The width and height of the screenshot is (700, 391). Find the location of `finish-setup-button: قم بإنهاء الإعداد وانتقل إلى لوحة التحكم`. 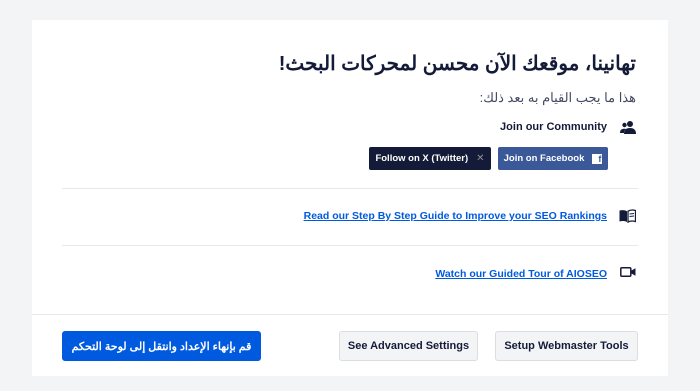

finish-setup-button: قم بإنهاء الإعداد وانتقل إلى لوحة التحكم is located at coordinates (161, 346).